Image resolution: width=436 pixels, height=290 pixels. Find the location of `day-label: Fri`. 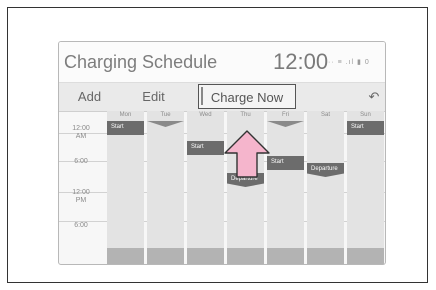

day-label: Fri is located at coordinates (285, 115).